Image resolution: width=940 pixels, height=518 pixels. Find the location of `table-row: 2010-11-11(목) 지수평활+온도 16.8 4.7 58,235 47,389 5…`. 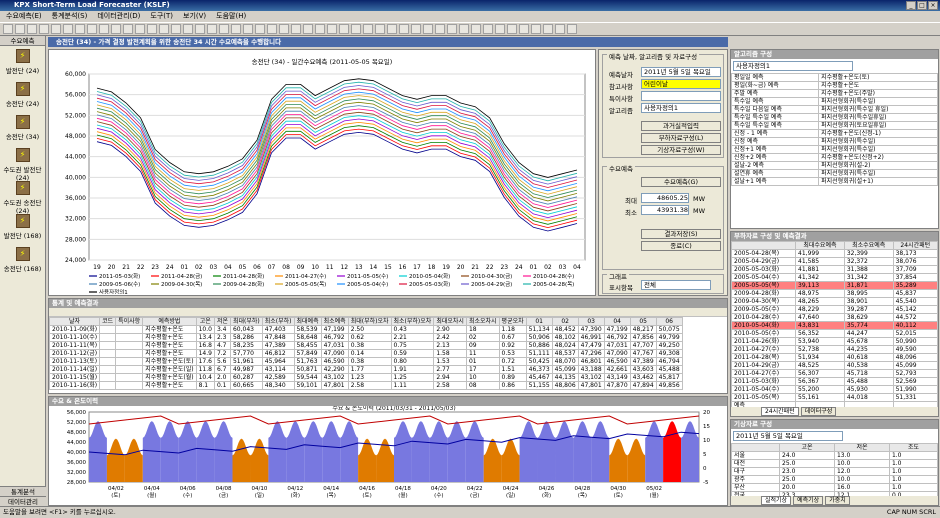

table-row: 2010-11-11(목) 지수평활+온도 16.8 4.7 58,235 47,389 5… is located at coordinates (366, 345).